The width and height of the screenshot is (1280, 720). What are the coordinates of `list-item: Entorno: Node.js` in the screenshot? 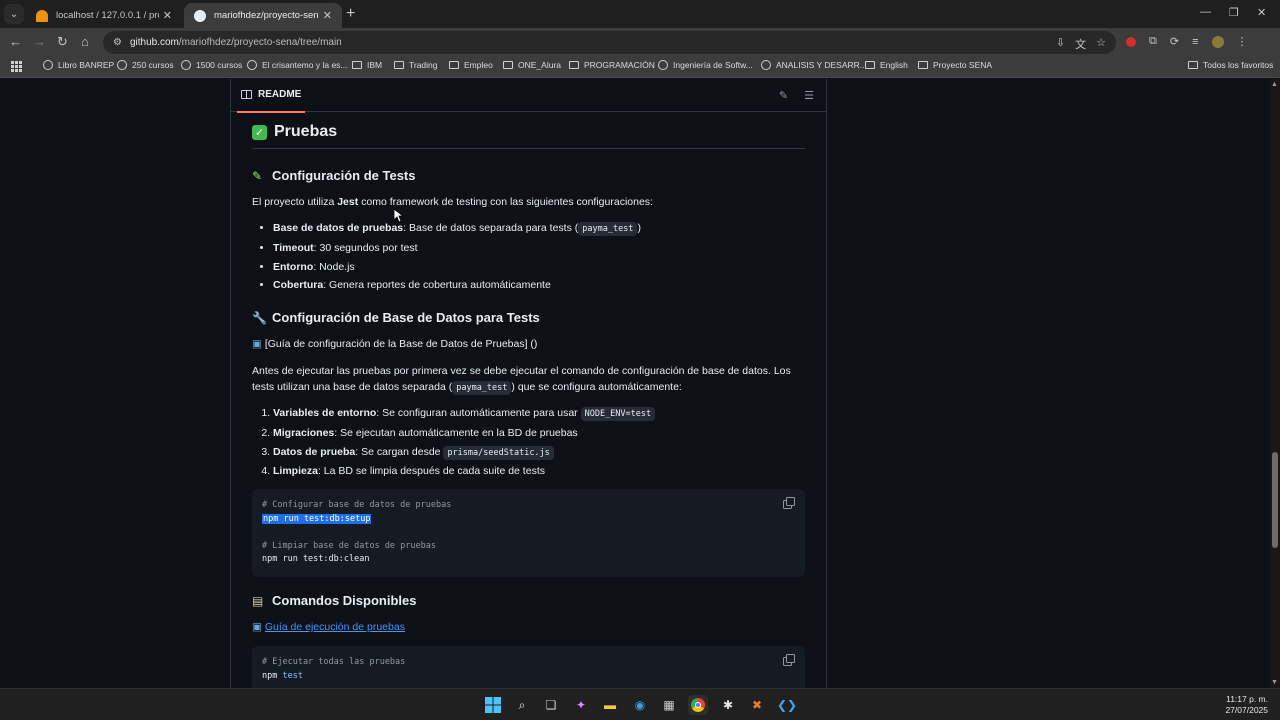 It's located at (457, 267).